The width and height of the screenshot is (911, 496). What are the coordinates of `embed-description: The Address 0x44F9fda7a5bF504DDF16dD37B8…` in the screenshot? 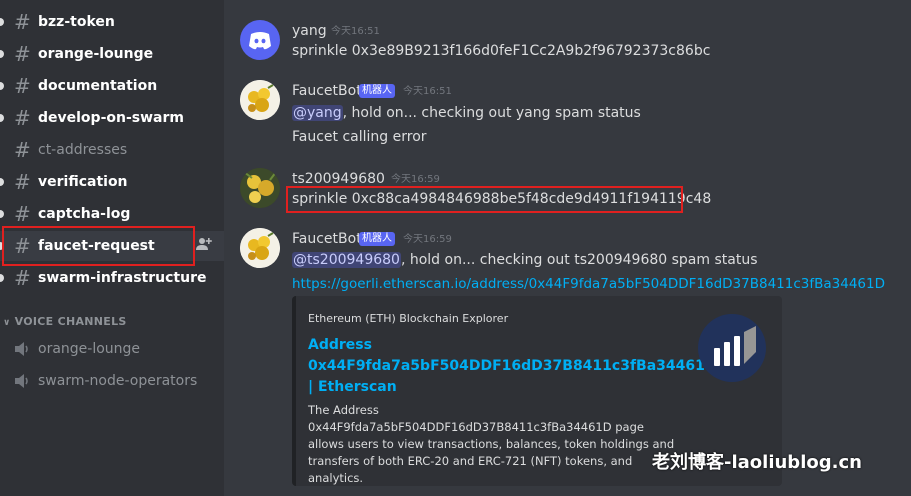 It's located at (491, 444).